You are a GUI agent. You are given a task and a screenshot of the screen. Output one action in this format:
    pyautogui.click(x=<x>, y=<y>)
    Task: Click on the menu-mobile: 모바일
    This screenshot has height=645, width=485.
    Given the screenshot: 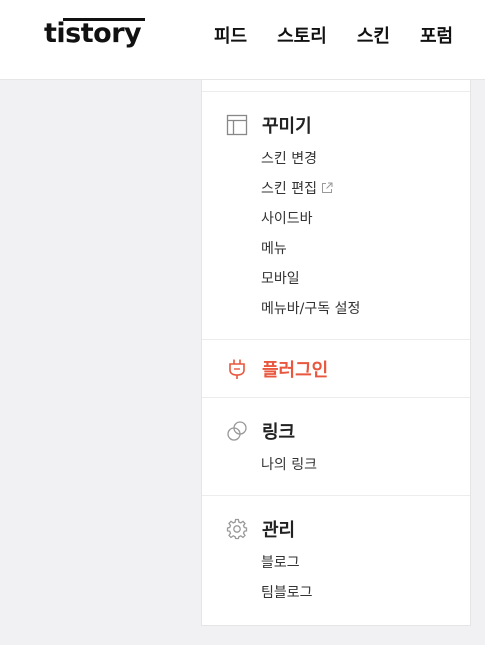 What is the action you would take?
    pyautogui.click(x=280, y=278)
    